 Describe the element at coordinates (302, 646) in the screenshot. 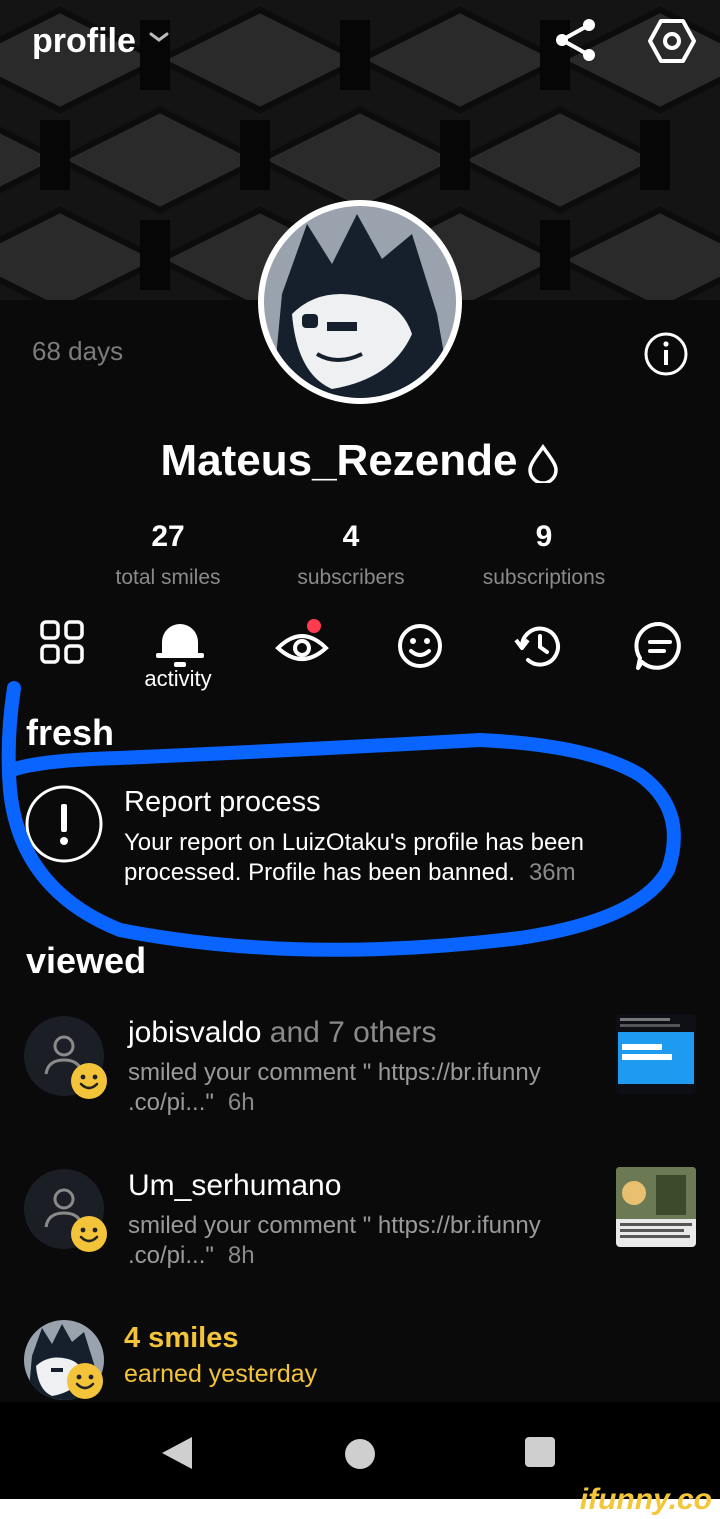

I see `eye-icon` at that location.